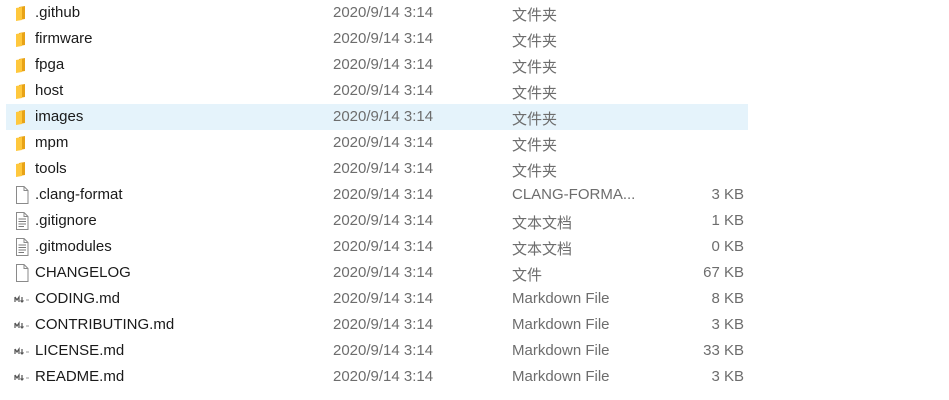 The width and height of the screenshot is (949, 400). Describe the element at coordinates (723, 350) in the screenshot. I see `file-size: 33 KB` at that location.